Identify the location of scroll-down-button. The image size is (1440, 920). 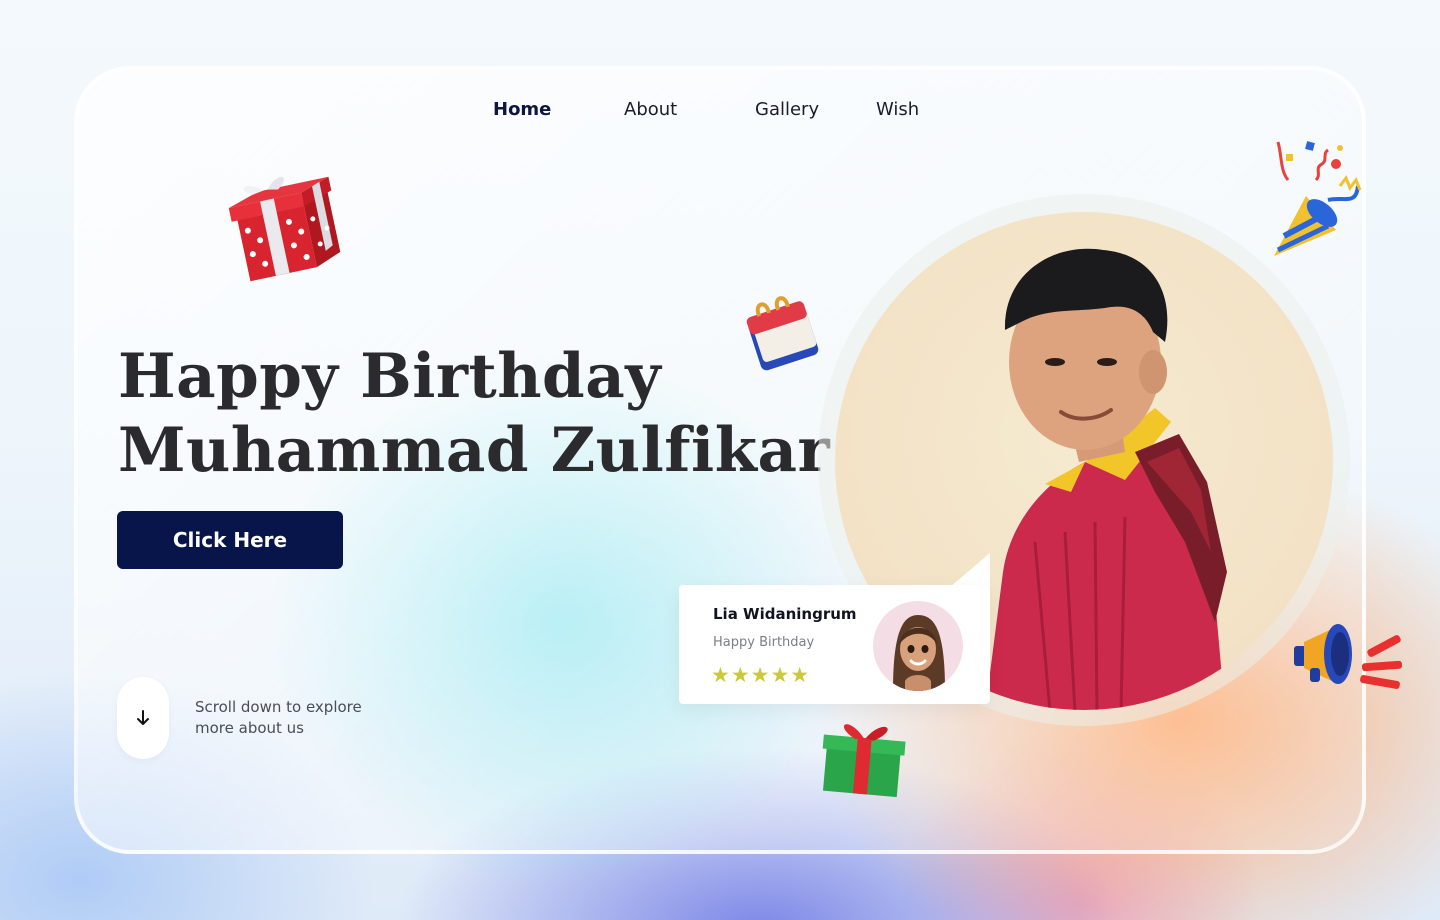
(143, 718).